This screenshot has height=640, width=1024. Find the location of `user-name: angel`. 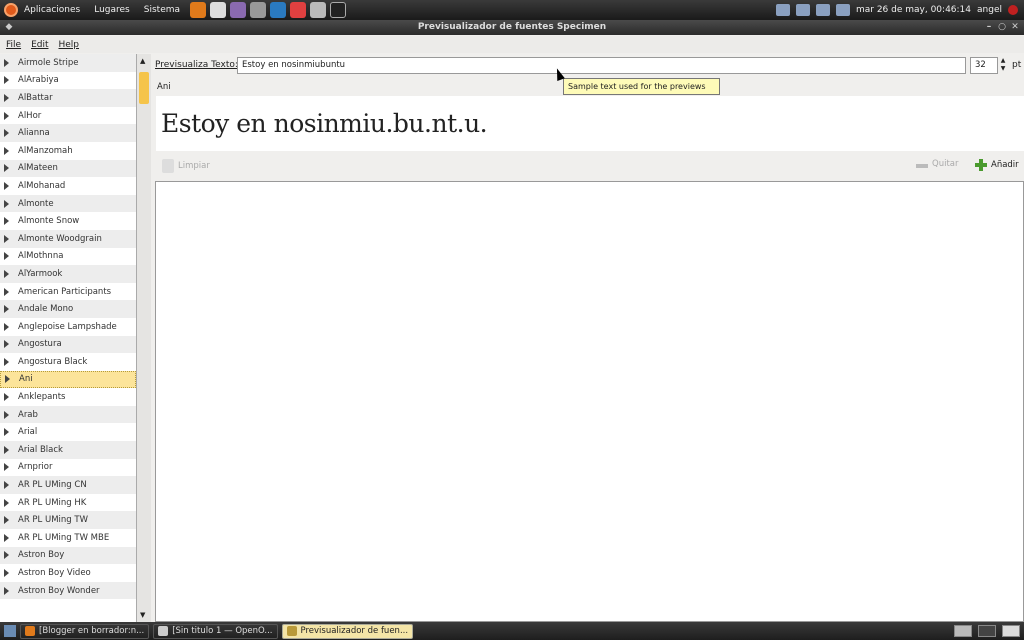

user-name: angel is located at coordinates (989, 10).